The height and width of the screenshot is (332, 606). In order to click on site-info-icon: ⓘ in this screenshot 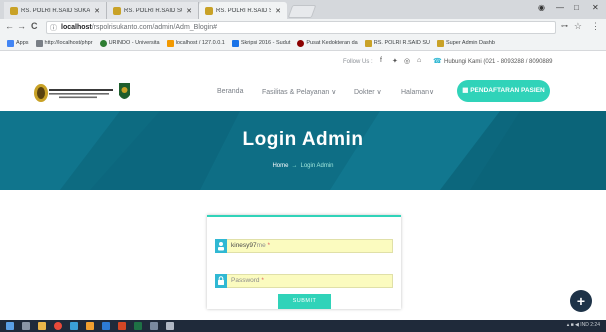, I will do `click(53, 28)`.